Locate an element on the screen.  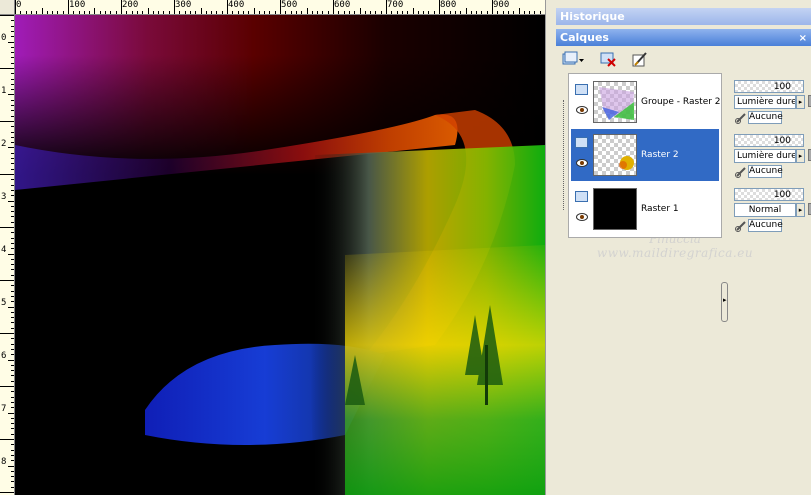
layer-props-groupe-raster-2: 100 Lumière dure ▸ Aucune is located at coordinates (771, 100).